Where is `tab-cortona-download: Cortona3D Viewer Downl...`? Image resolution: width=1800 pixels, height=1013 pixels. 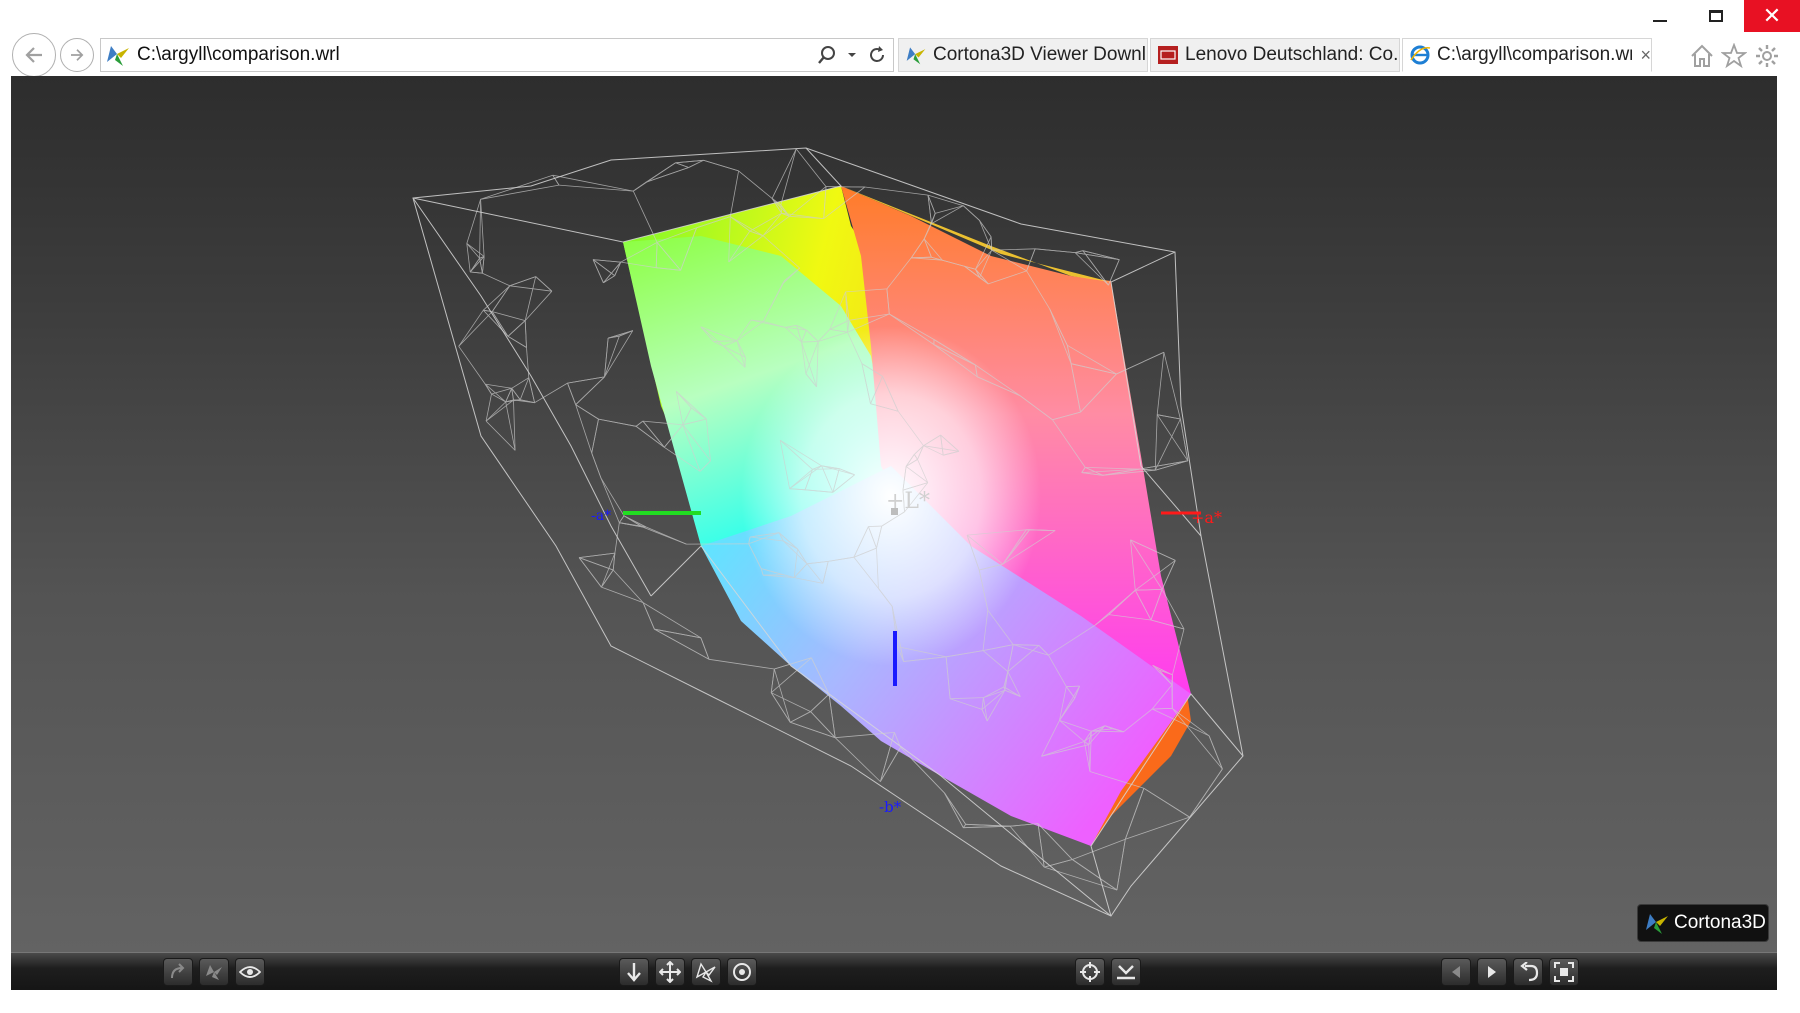 tab-cortona-download: Cortona3D Viewer Downl... is located at coordinates (1023, 55).